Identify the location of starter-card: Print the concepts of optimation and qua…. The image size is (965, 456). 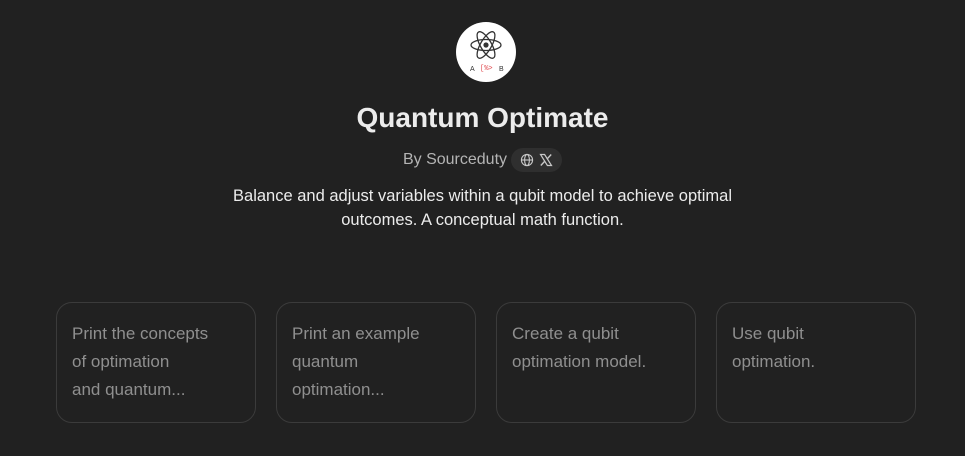
(156, 362).